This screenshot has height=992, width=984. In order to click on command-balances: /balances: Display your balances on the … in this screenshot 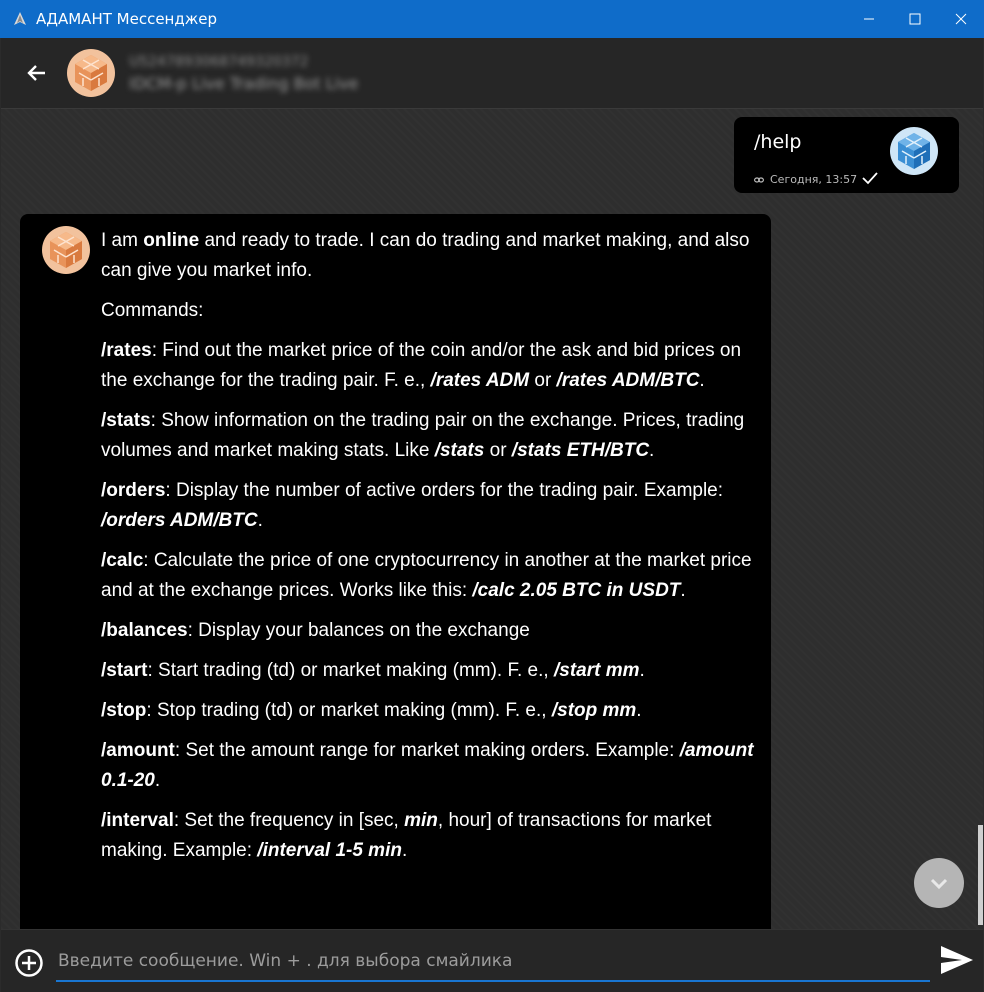, I will do `click(315, 630)`.